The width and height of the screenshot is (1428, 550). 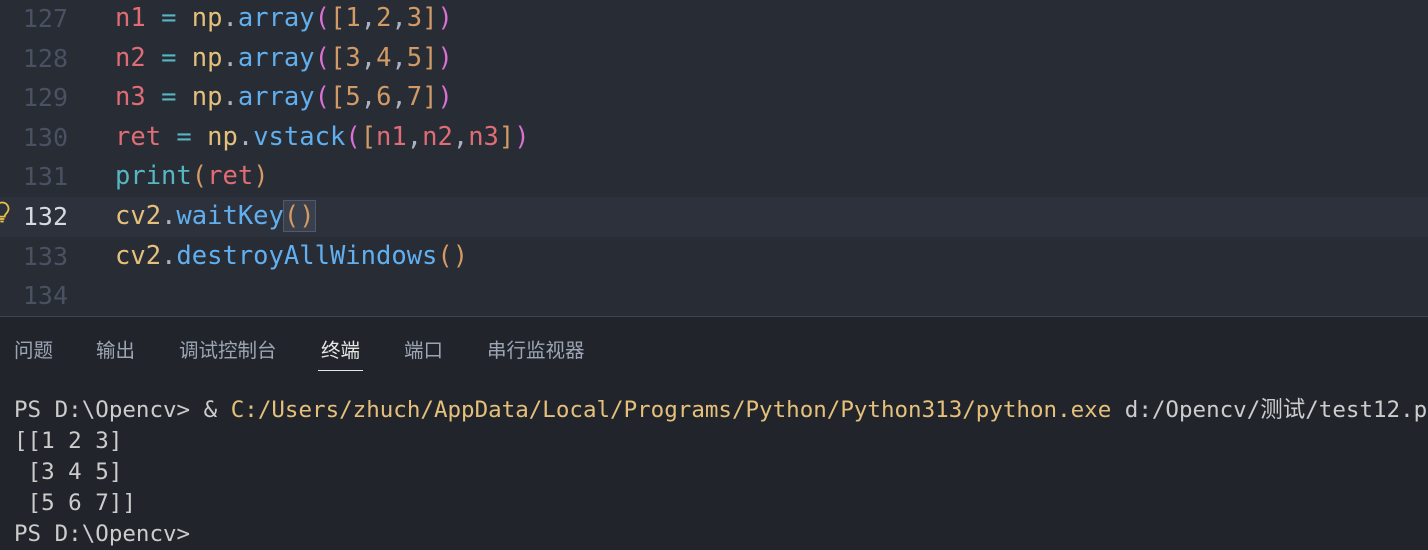 What do you see at coordinates (45, 18) in the screenshot?
I see `line-number: 127` at bounding box center [45, 18].